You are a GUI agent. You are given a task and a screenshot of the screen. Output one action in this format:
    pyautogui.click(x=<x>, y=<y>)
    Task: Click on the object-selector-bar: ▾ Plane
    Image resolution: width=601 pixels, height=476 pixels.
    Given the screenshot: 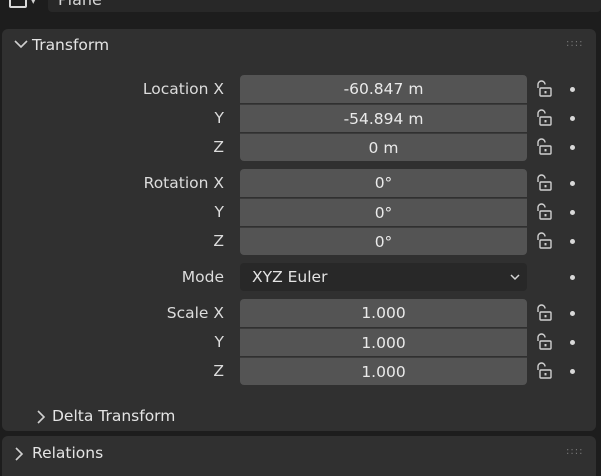 What is the action you would take?
    pyautogui.click(x=300, y=7)
    